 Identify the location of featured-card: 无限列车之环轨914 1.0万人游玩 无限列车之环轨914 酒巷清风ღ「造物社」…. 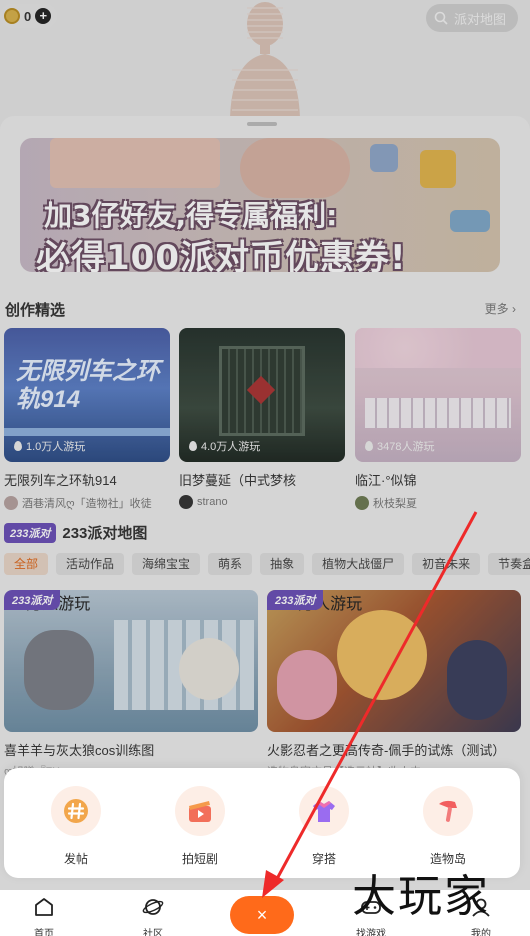
(87, 419).